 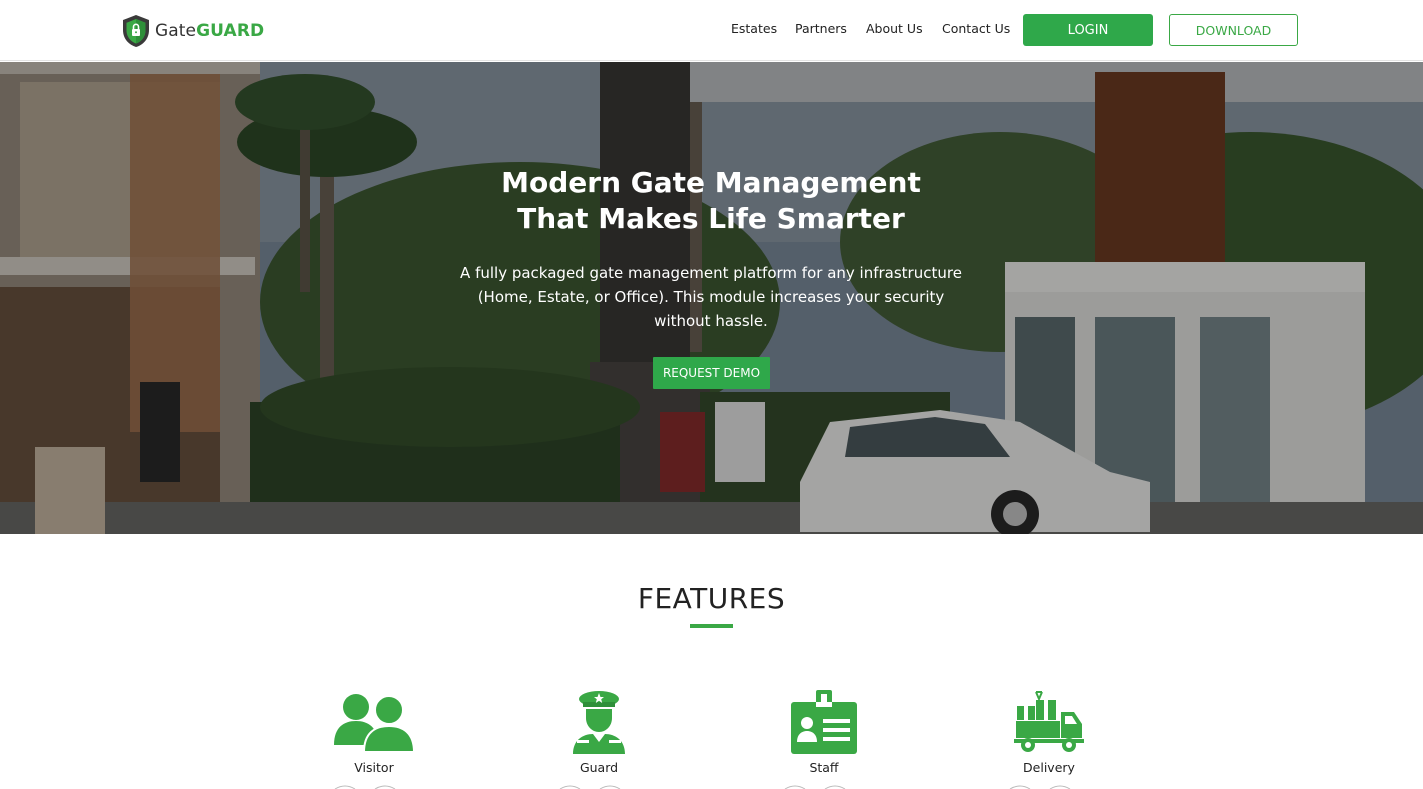 What do you see at coordinates (1049, 721) in the screenshot?
I see `delivery-truck-icon` at bounding box center [1049, 721].